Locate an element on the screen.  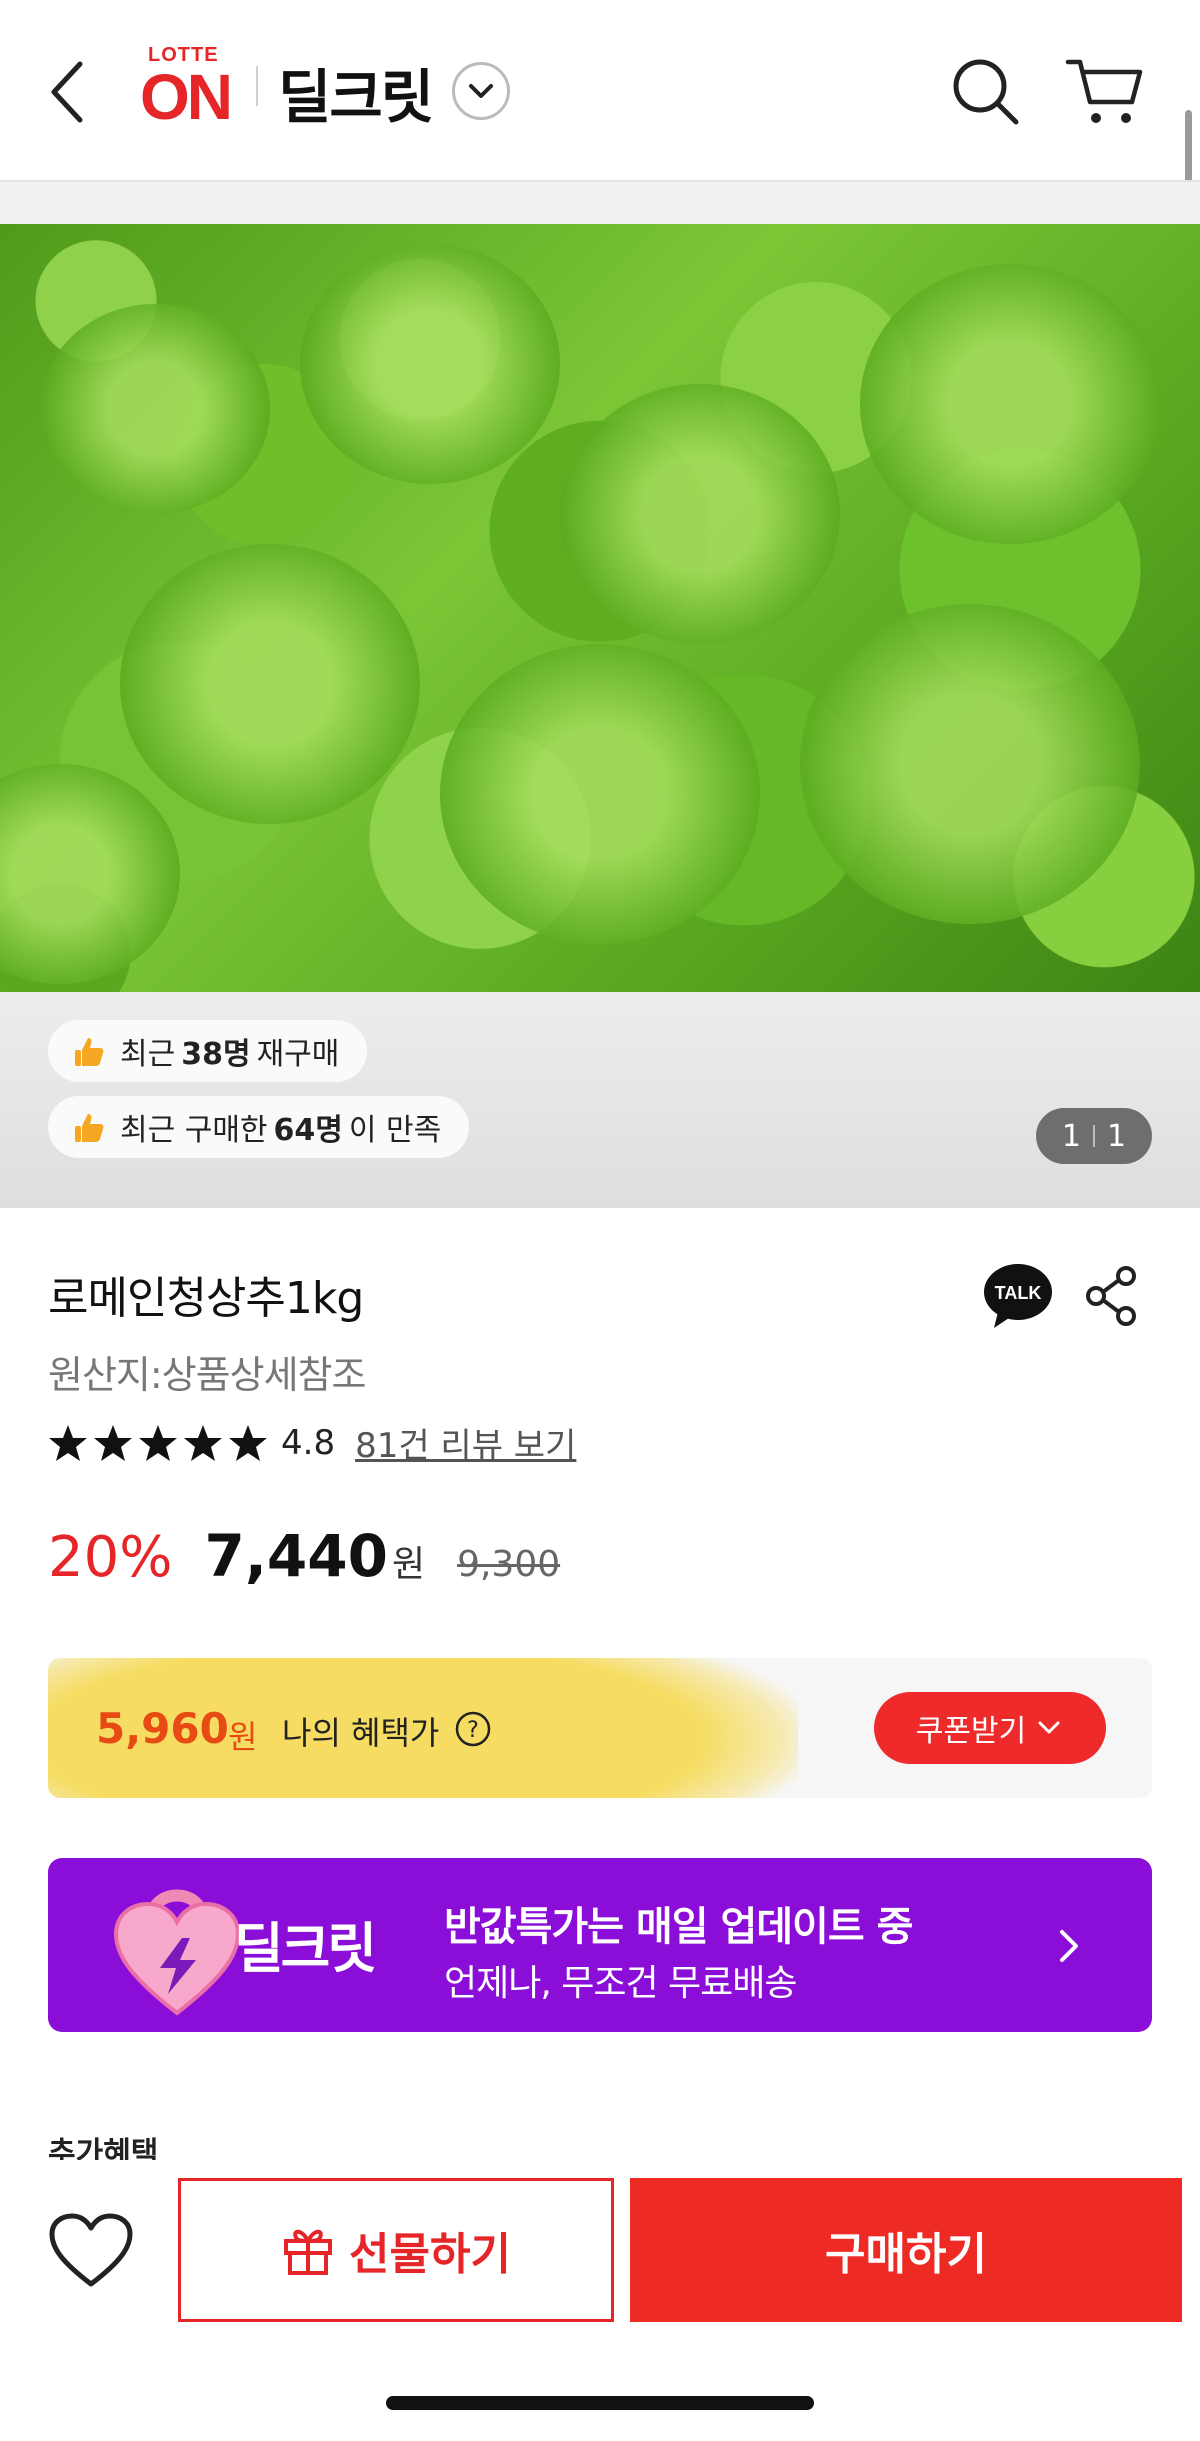
gift-button-label: 선물하기 is located at coordinates (430, 2254).